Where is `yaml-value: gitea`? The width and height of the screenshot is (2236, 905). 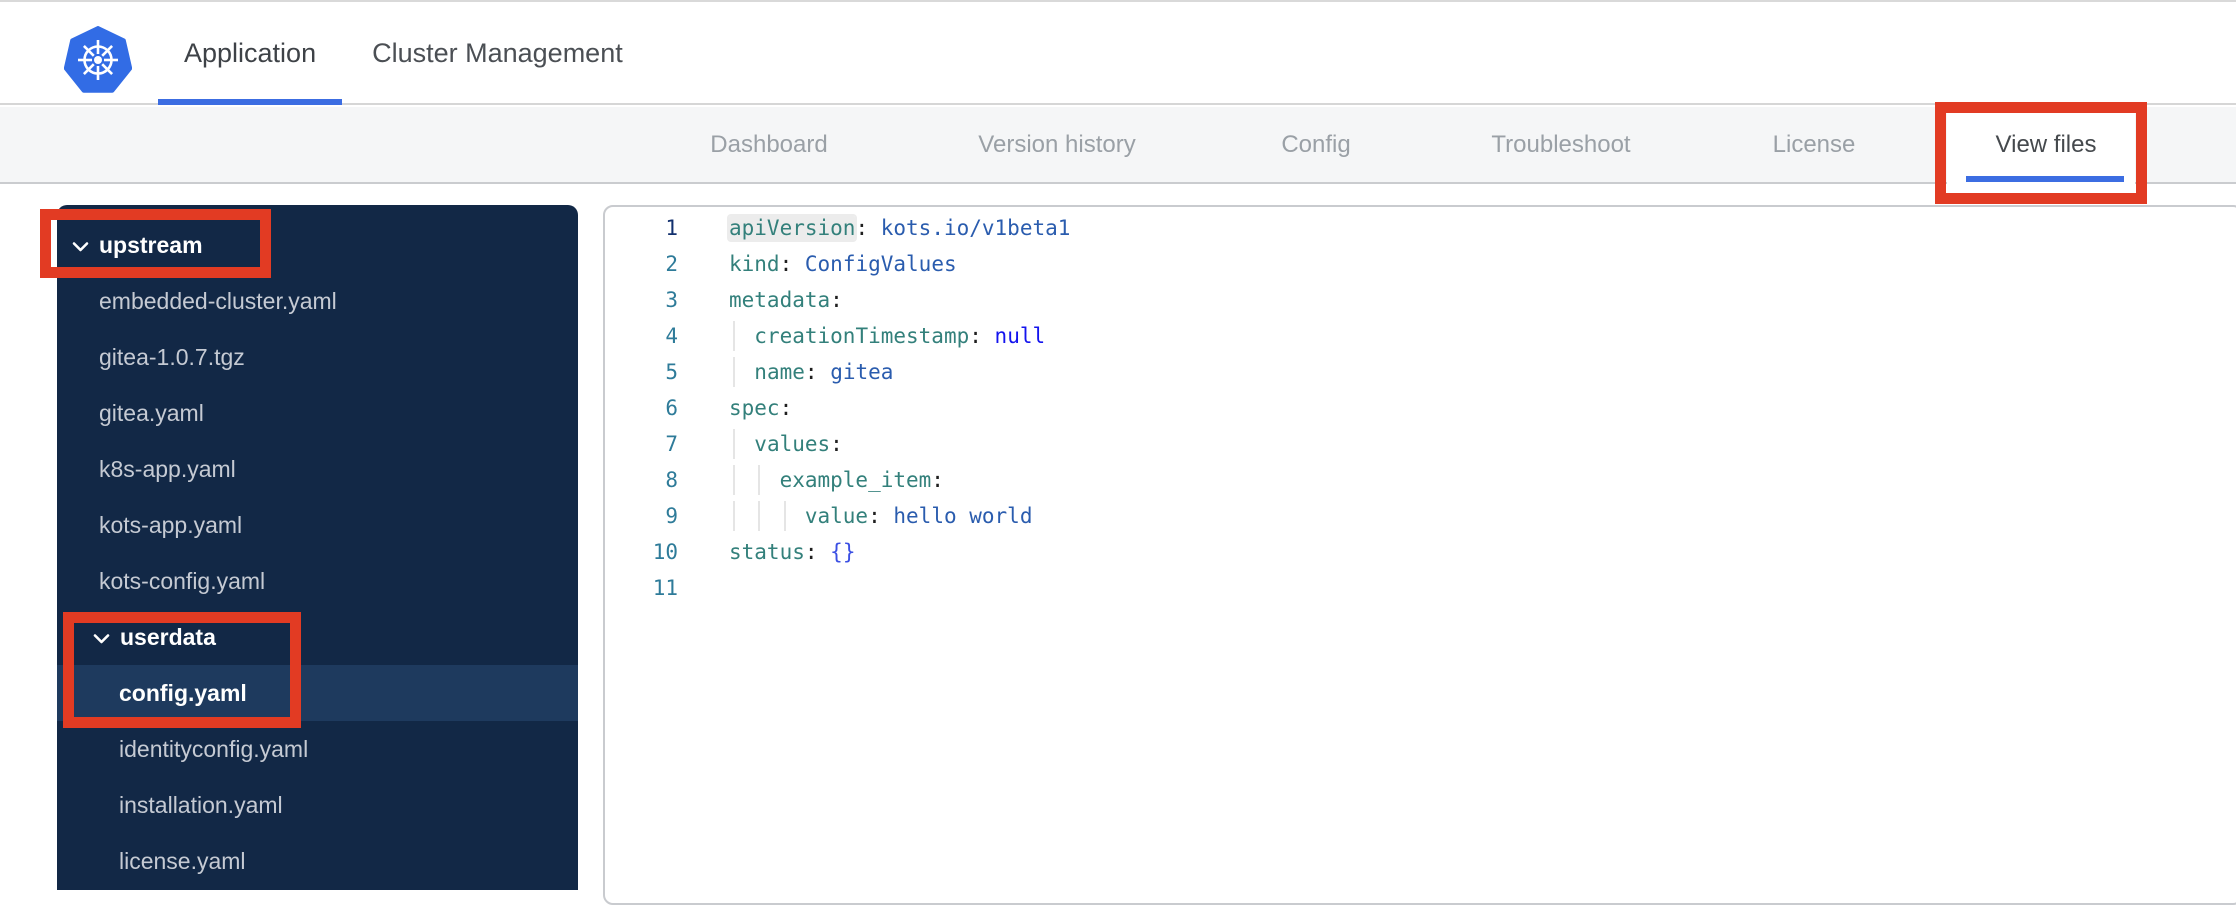
yaml-value: gitea is located at coordinates (862, 372).